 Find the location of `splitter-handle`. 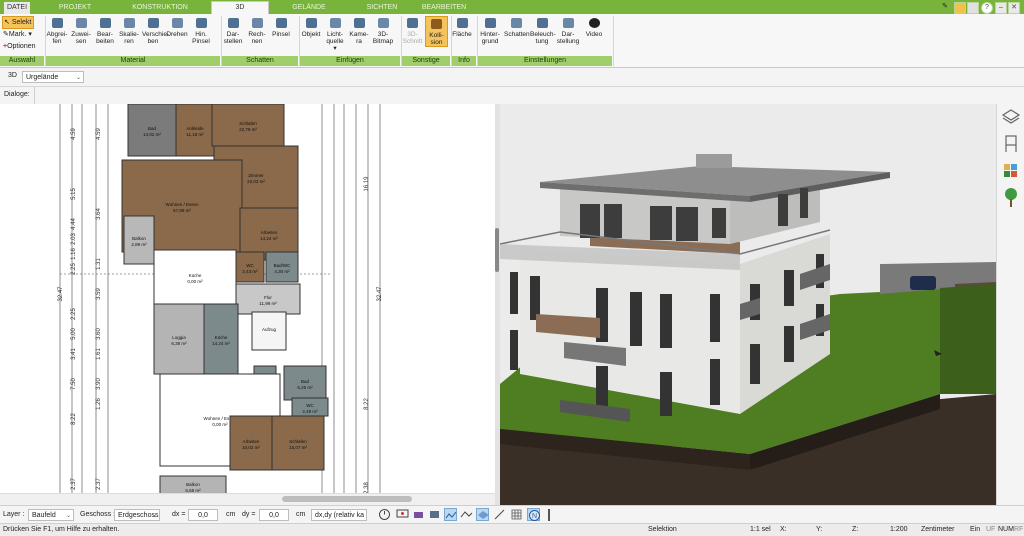

splitter-handle is located at coordinates (497, 250).